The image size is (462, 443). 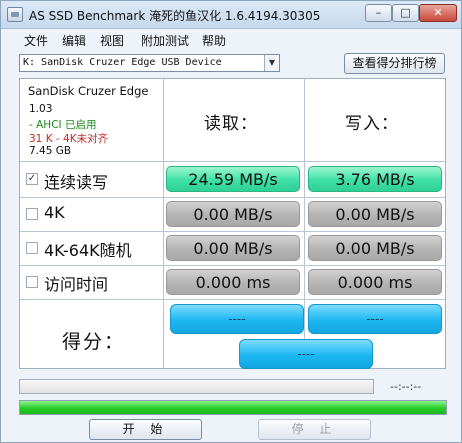 I want to click on menu-file: 文件, so click(x=36, y=40).